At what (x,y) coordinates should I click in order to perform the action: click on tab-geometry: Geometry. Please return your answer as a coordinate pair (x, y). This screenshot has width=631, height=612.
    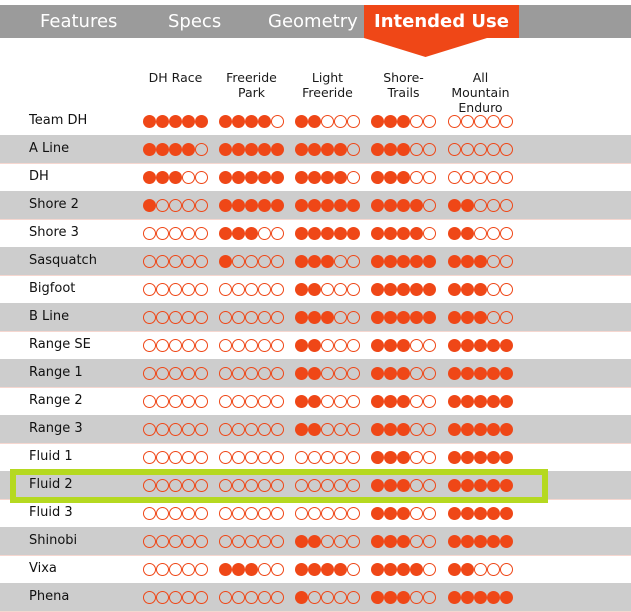
    Looking at the image, I should click on (313, 21).